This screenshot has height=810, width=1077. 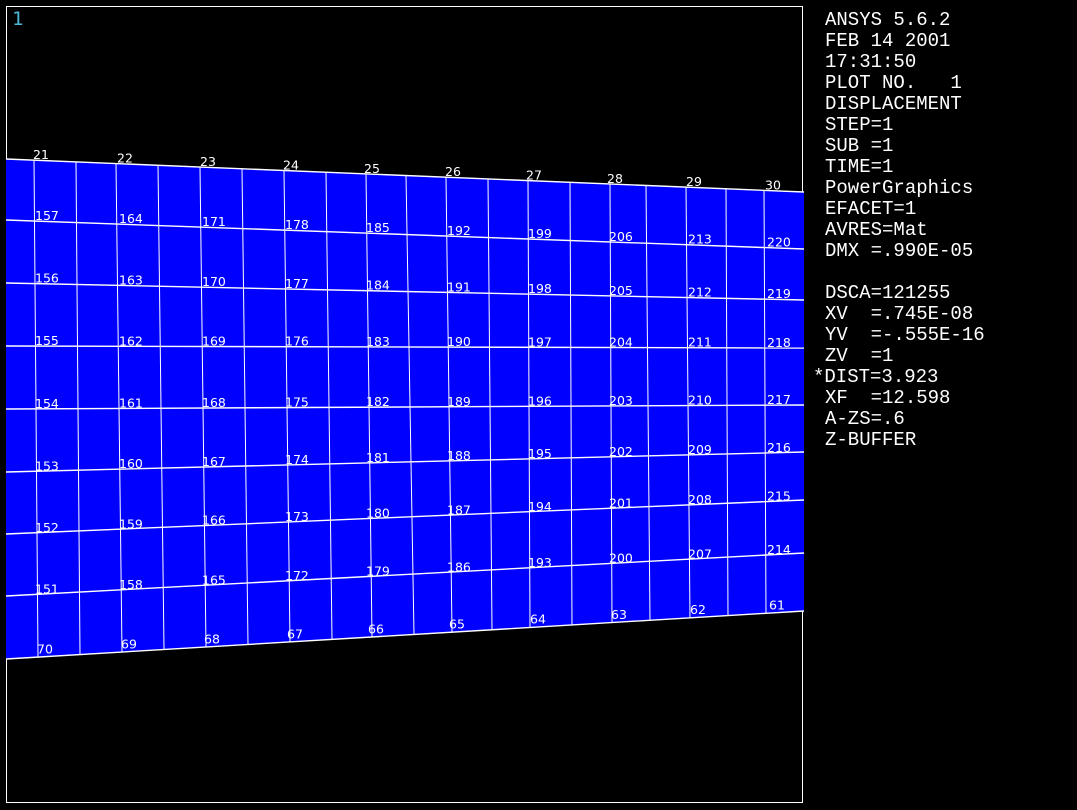 What do you see at coordinates (453, 171) in the screenshot?
I see `node-label: 26` at bounding box center [453, 171].